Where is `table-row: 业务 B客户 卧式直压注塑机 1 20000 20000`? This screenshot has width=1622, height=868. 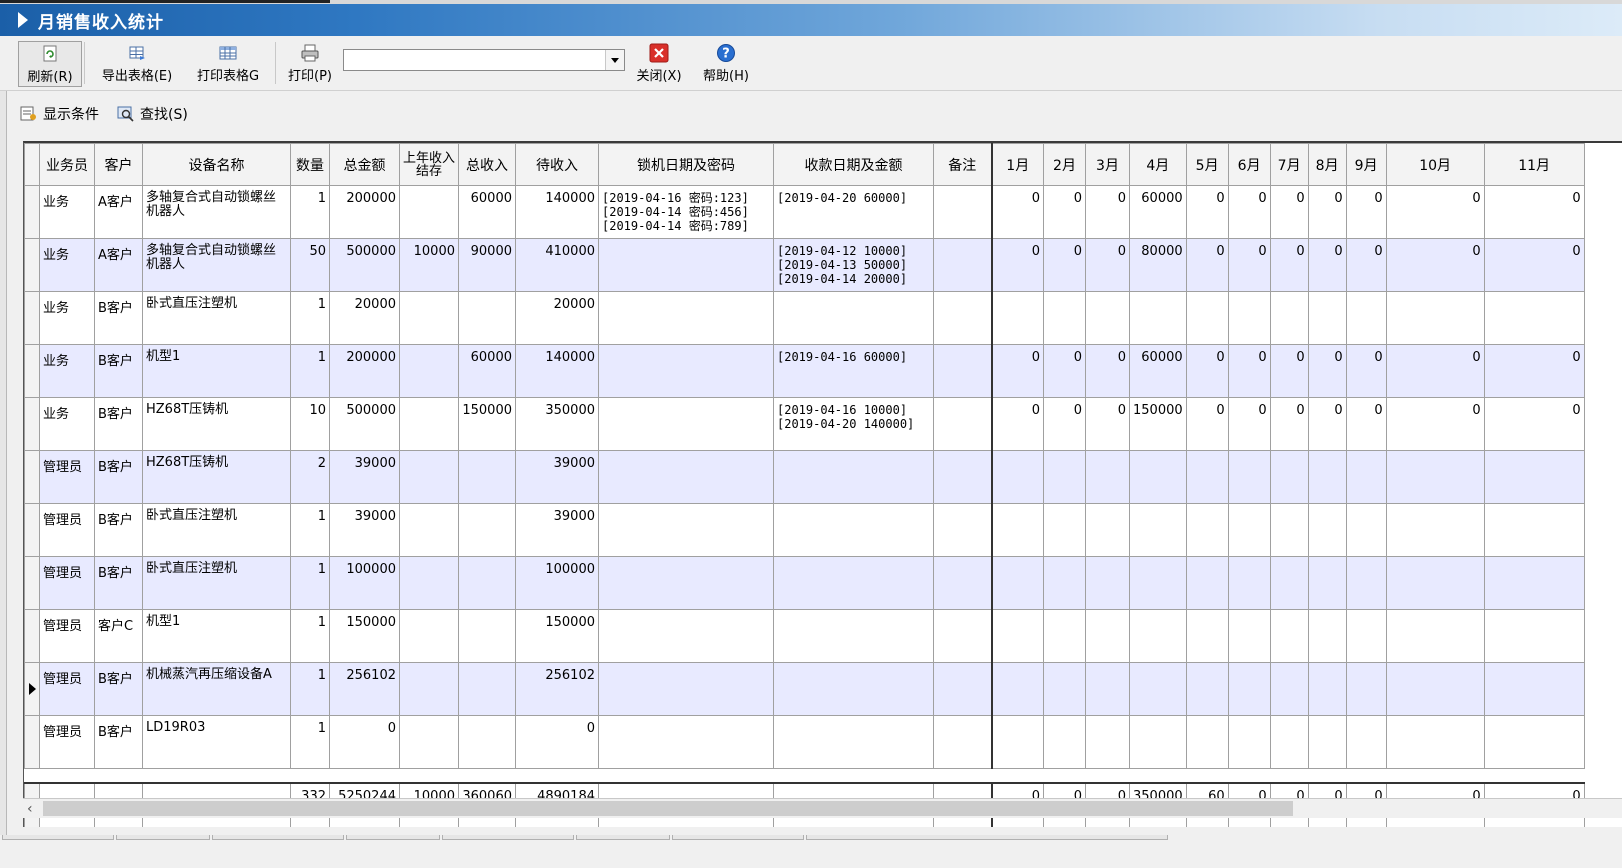
table-row: 业务 B客户 卧式直压注塑机 1 20000 20000 is located at coordinates (804, 318).